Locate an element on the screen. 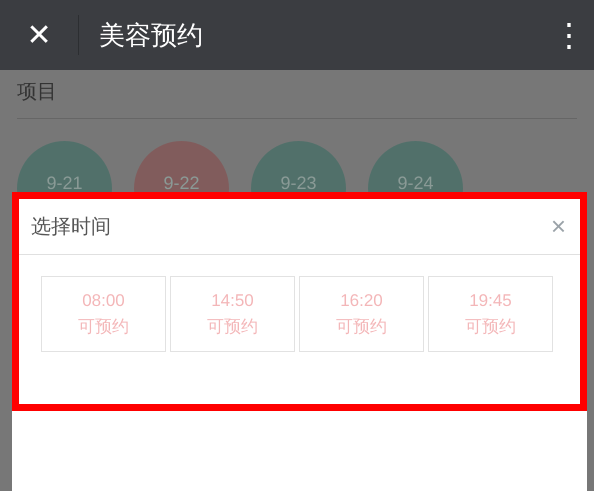  time-slot: 08:00 可预约 is located at coordinates (103, 314).